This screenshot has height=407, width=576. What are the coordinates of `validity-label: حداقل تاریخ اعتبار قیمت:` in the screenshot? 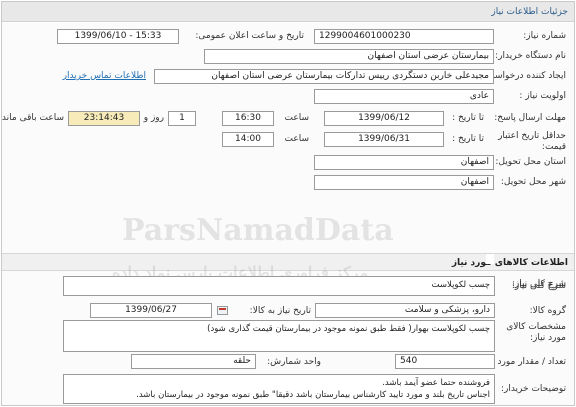 It's located at (532, 141).